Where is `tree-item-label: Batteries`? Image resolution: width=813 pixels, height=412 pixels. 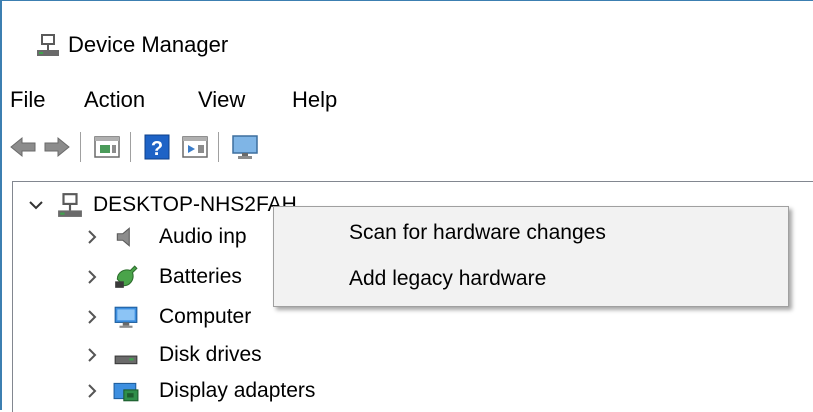 tree-item-label: Batteries is located at coordinates (200, 276).